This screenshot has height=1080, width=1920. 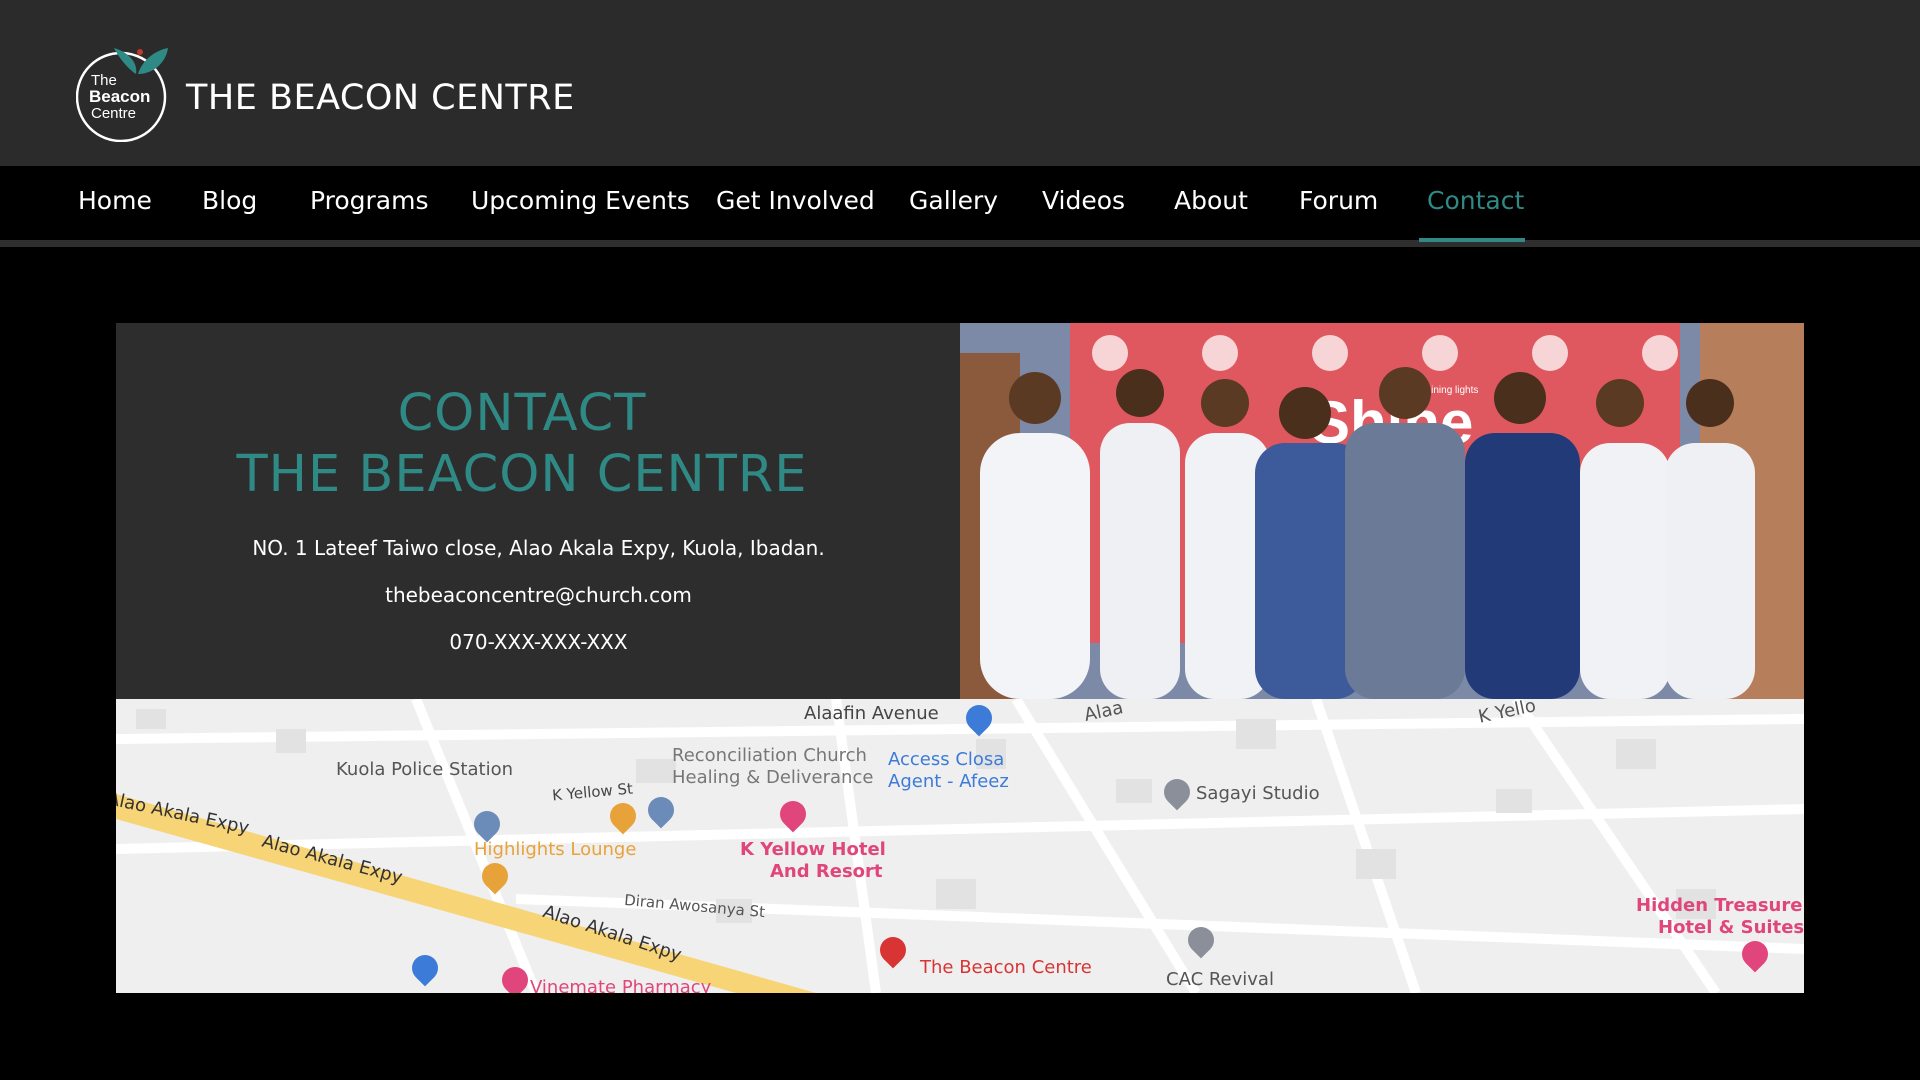 I want to click on nav-divider, so click(x=960, y=243).